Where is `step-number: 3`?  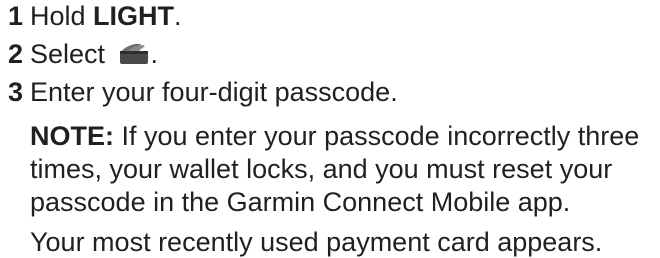 step-number: 3 is located at coordinates (16, 92).